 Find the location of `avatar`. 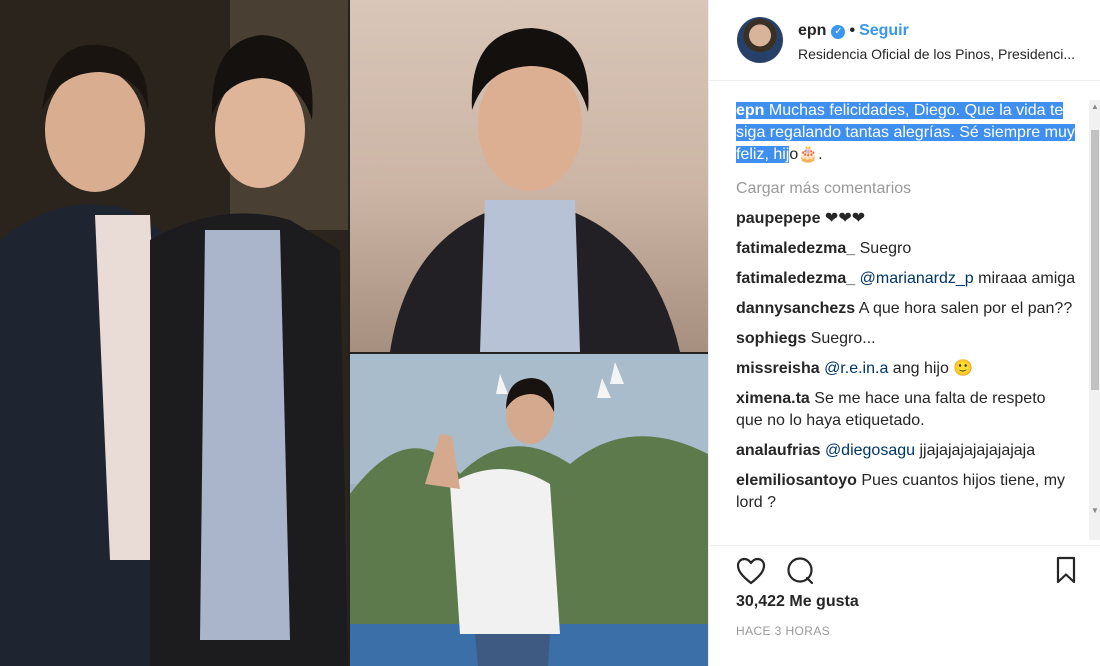

avatar is located at coordinates (760, 40).